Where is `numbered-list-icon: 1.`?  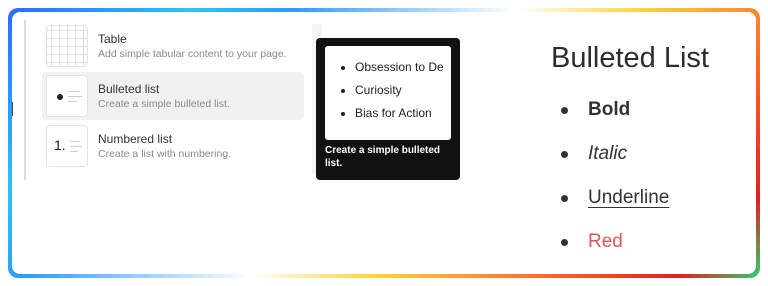 numbered-list-icon: 1. is located at coordinates (67, 146).